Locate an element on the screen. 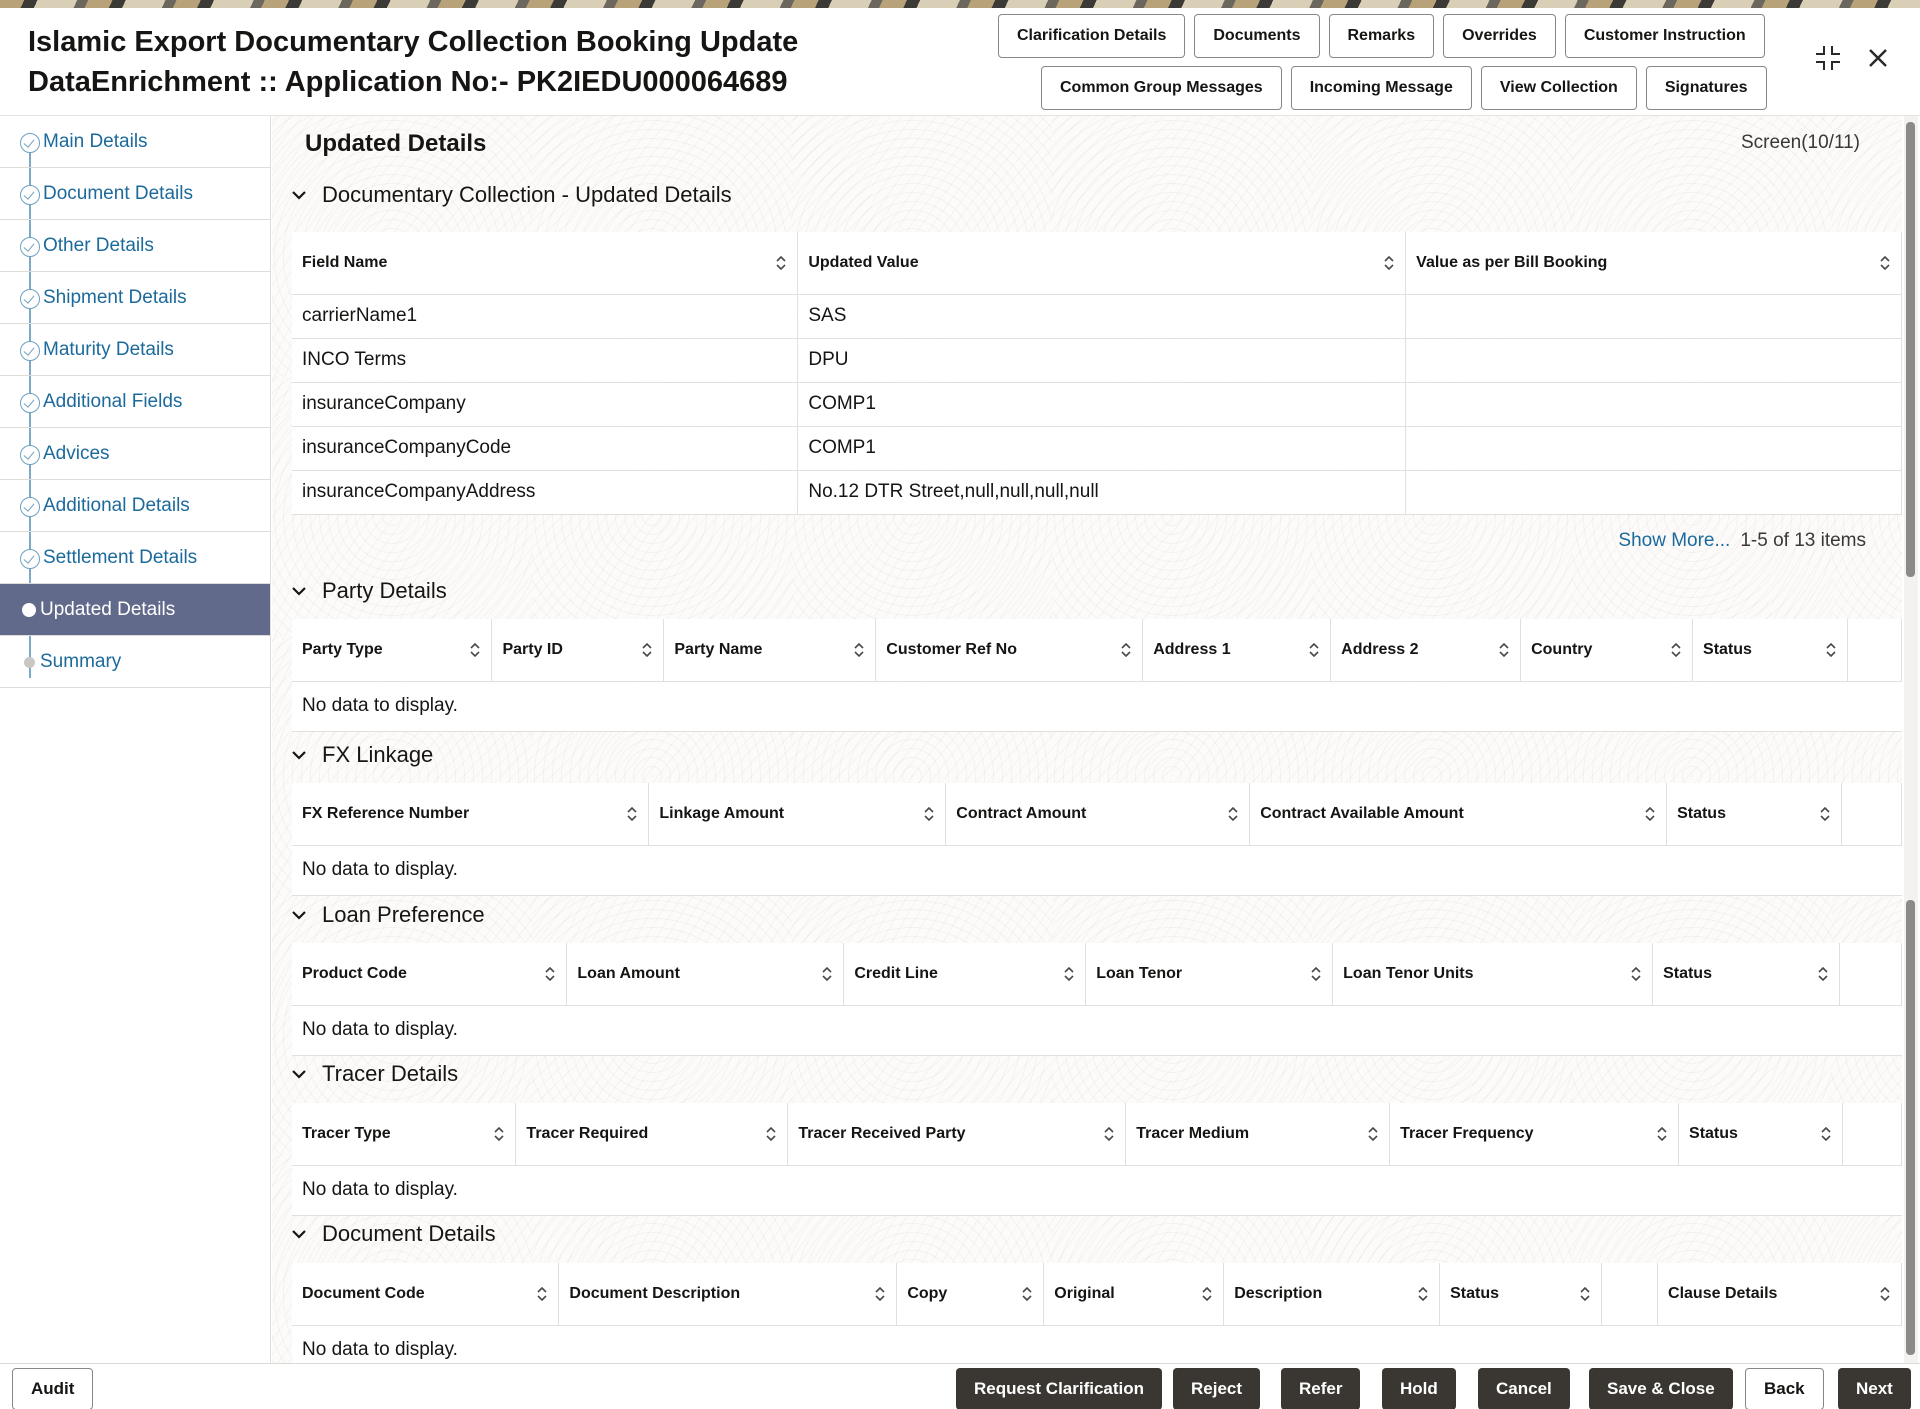 The width and height of the screenshot is (1920, 1409). column-header-updated-value: Updated Value is located at coordinates (1102, 263).